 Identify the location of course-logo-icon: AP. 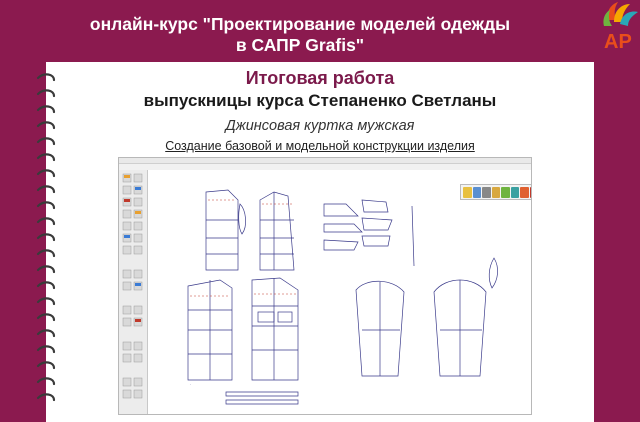
(620, 27).